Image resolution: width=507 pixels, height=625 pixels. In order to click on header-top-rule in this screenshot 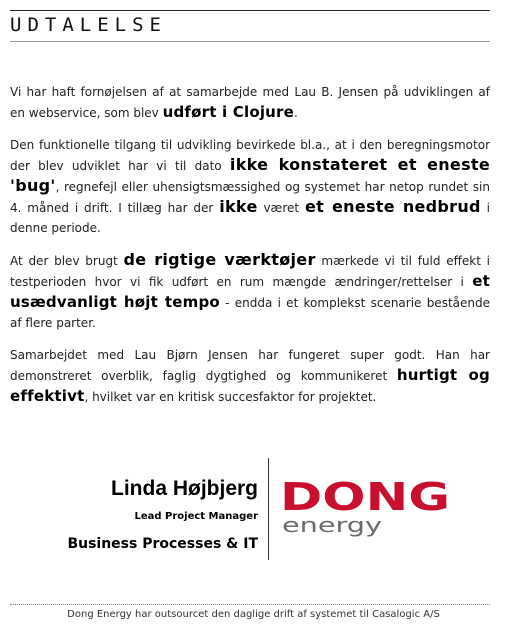, I will do `click(250, 10)`.